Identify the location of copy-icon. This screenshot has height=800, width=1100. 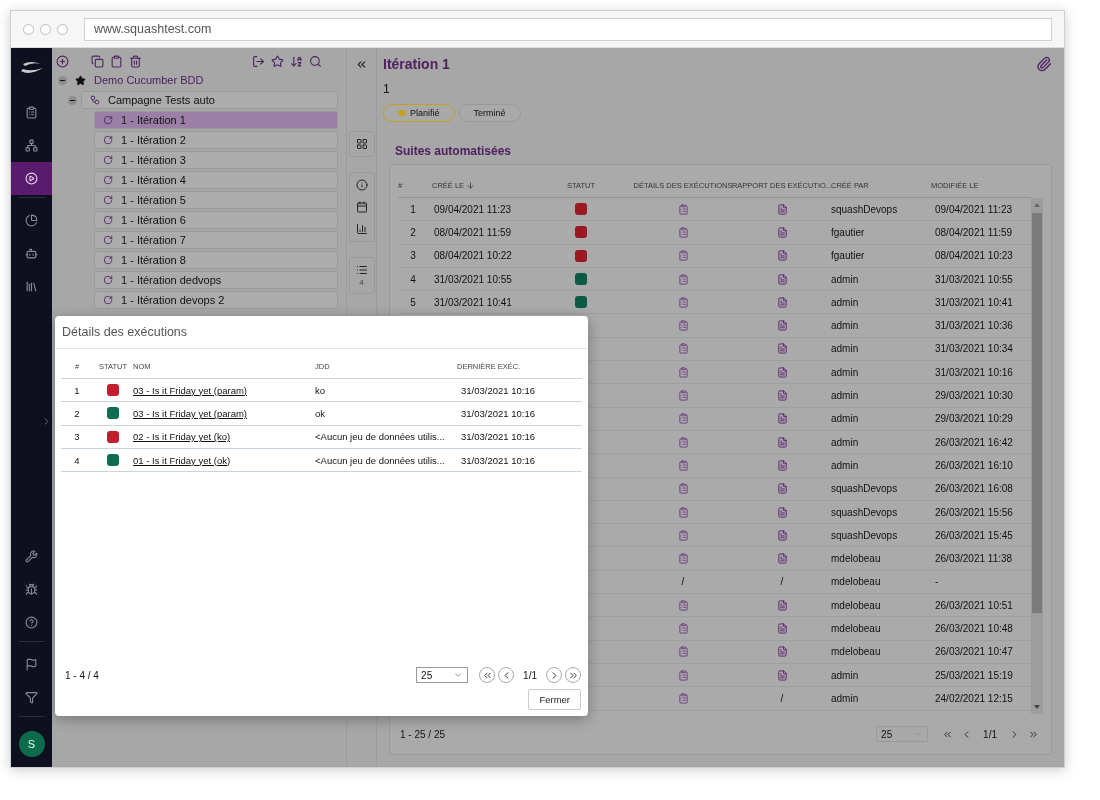
(97, 61).